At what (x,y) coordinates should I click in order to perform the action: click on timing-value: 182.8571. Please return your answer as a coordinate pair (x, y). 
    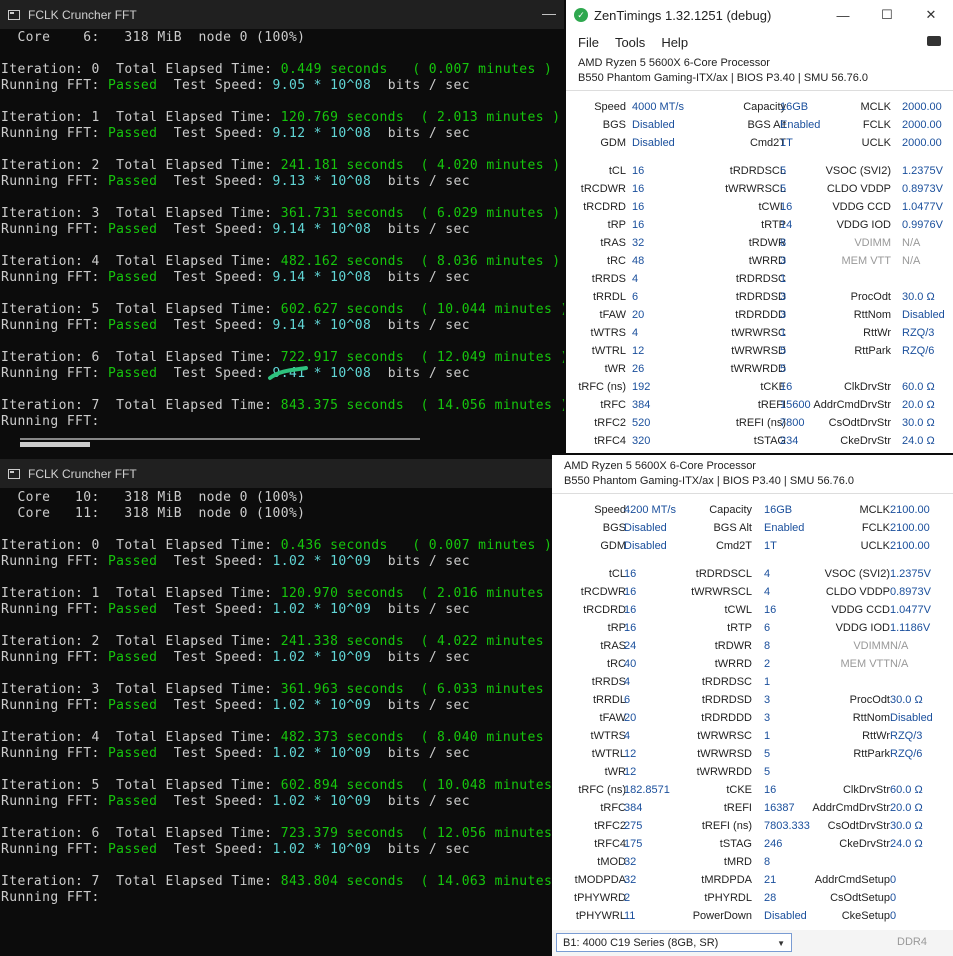
    Looking at the image, I should click on (647, 790).